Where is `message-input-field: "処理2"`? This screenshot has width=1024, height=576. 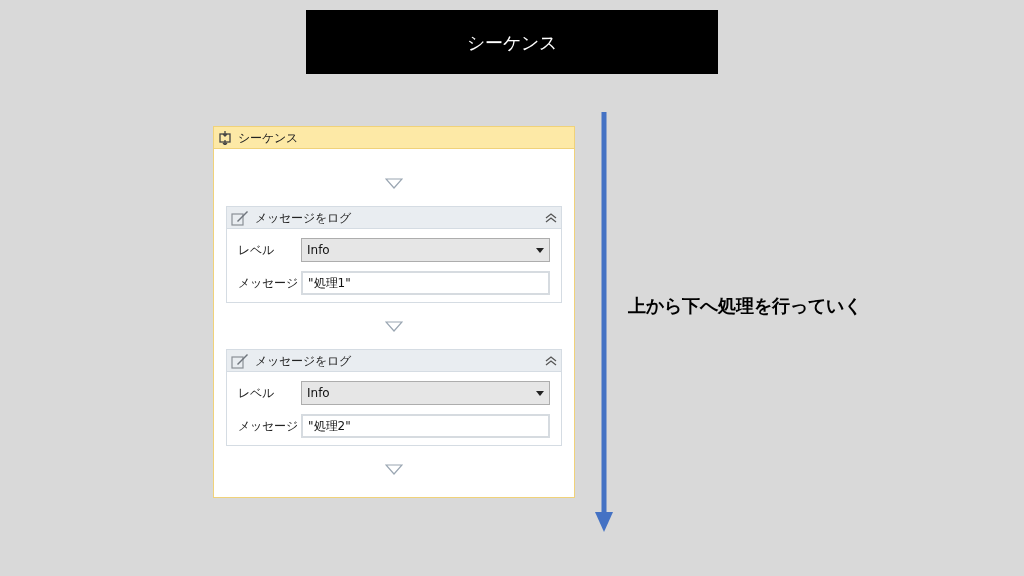
message-input-field: "処理2" is located at coordinates (425, 426).